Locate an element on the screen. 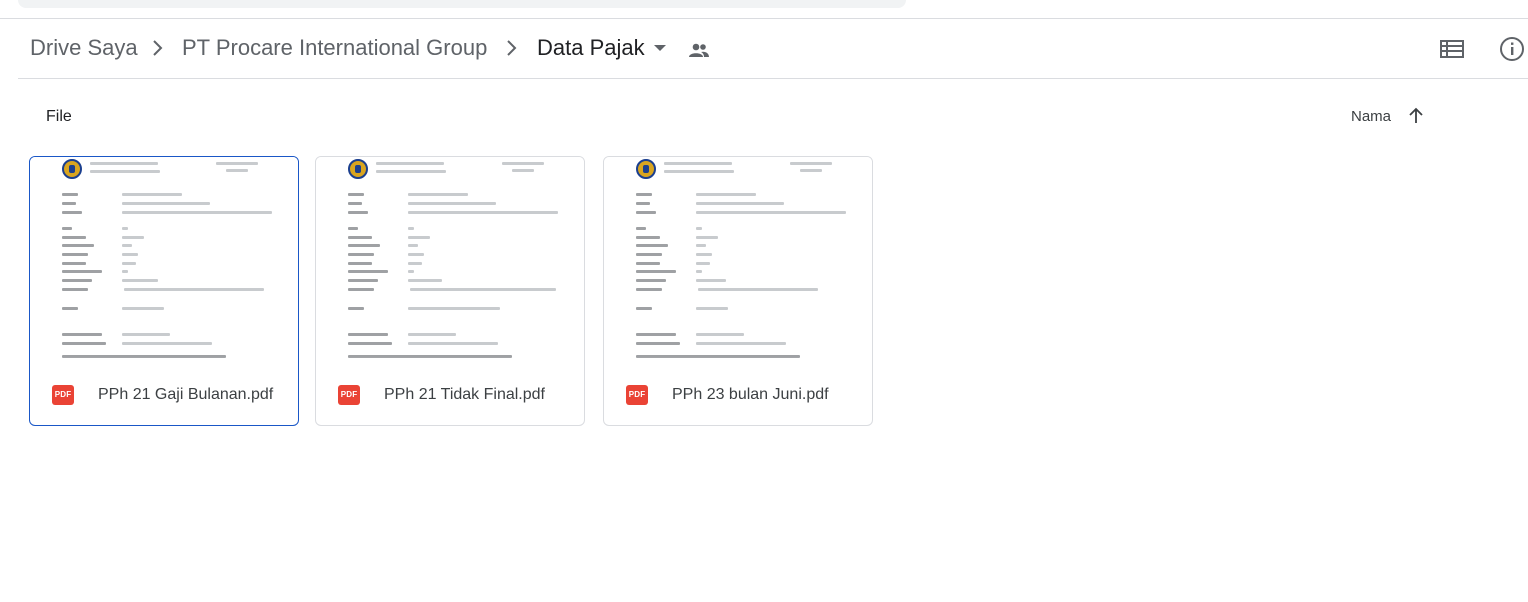 Image resolution: width=1528 pixels, height=602 pixels. file-card-footer: PDF PPh 21 Gaji Bulanan.pdf is located at coordinates (164, 396).